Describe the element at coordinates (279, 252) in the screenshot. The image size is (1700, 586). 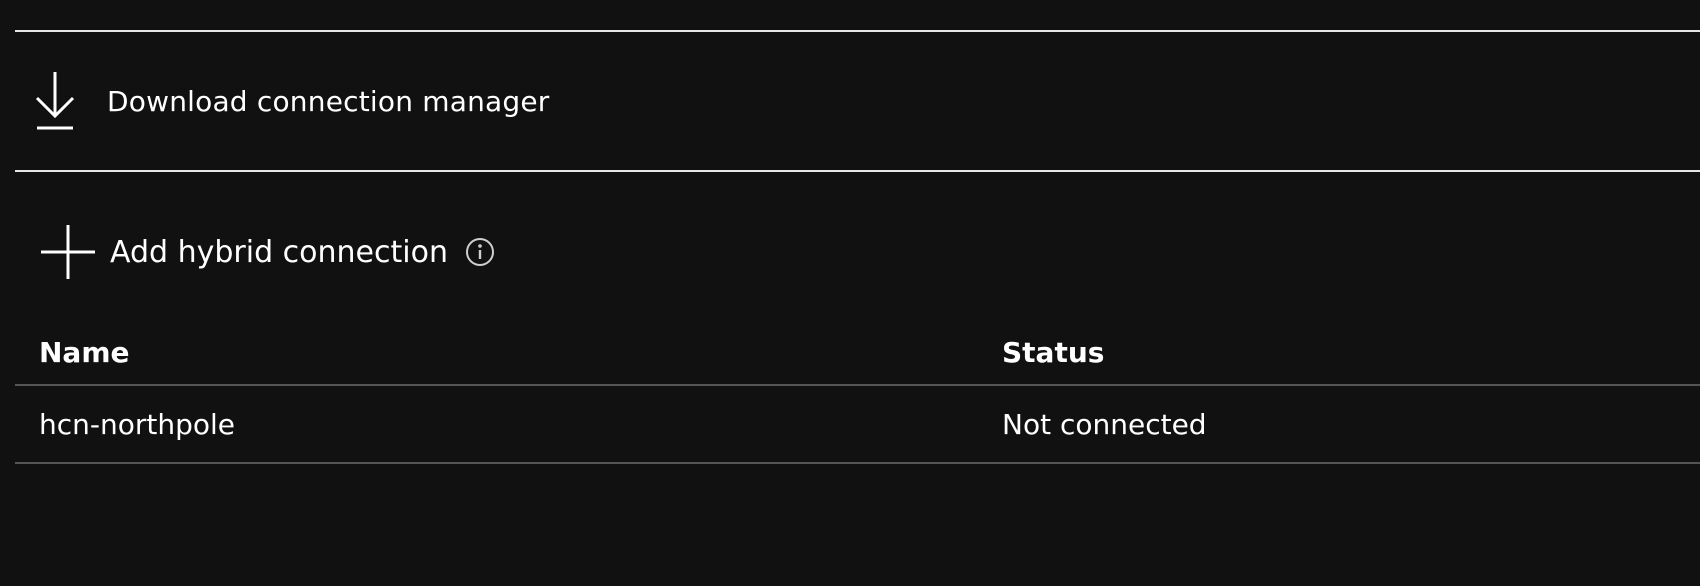
I see `add-hybrid-connection-label: Add hybrid connection` at that location.